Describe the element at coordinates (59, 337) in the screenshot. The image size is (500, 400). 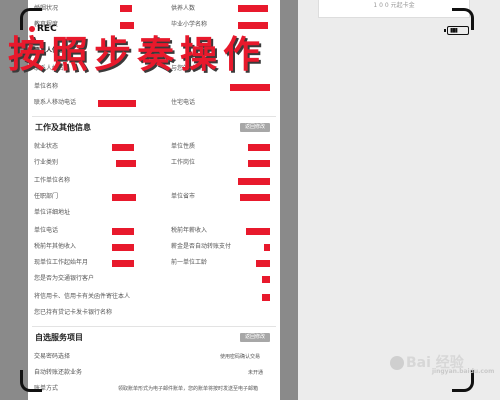
I see `service-section-title: 自选服务项目` at that location.